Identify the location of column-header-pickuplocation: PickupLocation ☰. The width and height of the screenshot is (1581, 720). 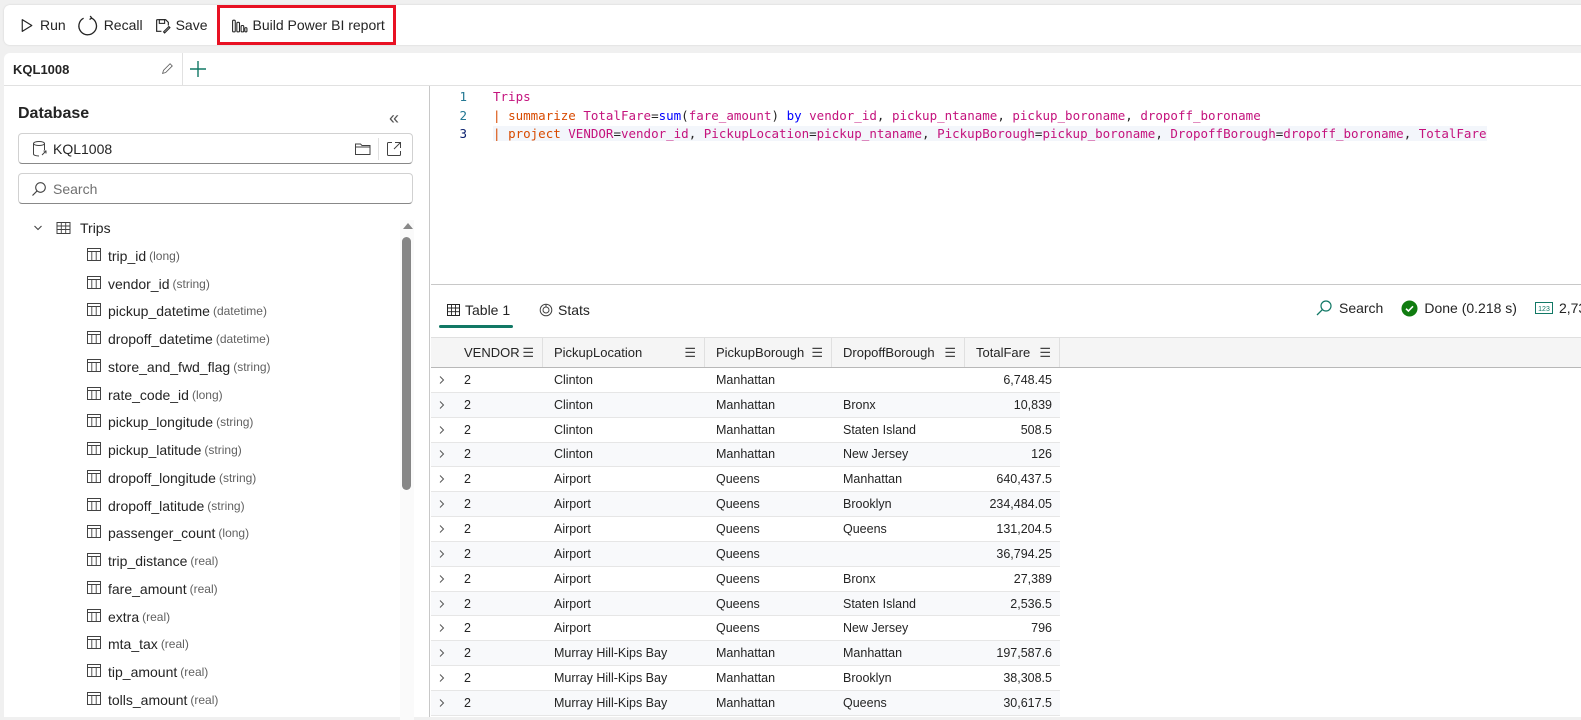
(624, 352).